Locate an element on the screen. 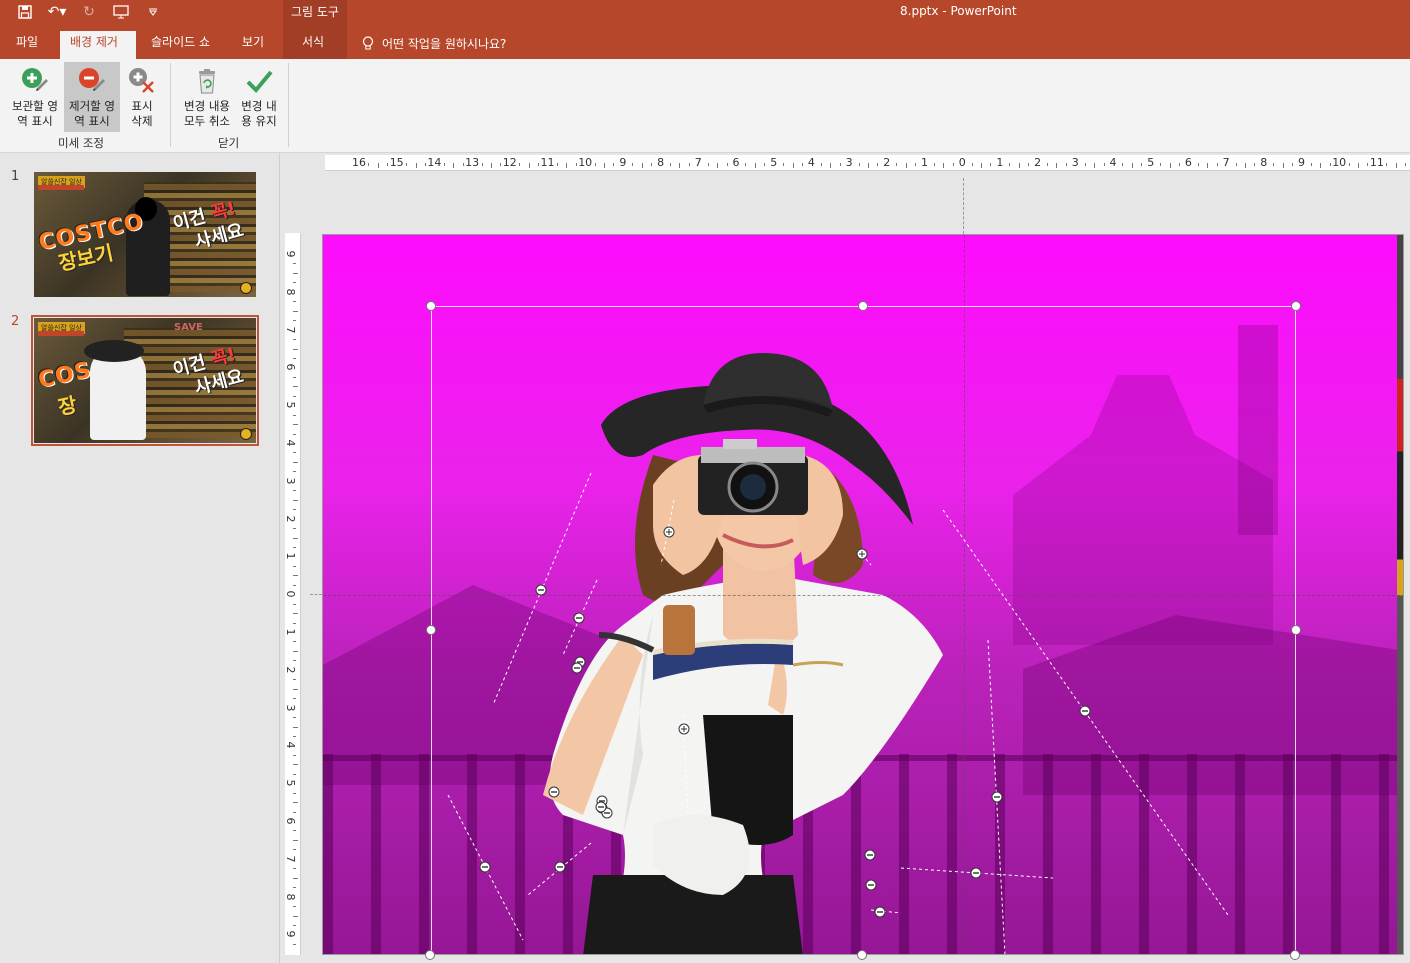  resize-handle-top is located at coordinates (863, 306).